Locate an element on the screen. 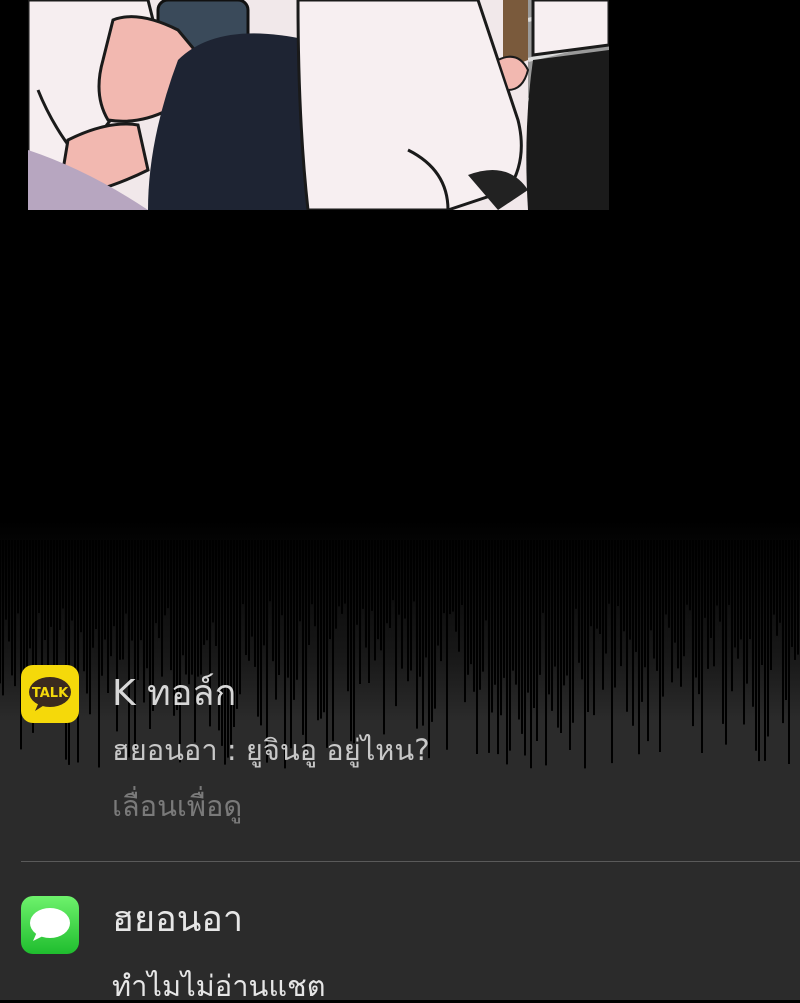 Image resolution: width=800 pixels, height=1003 pixels. messages-icon is located at coordinates (50, 925).